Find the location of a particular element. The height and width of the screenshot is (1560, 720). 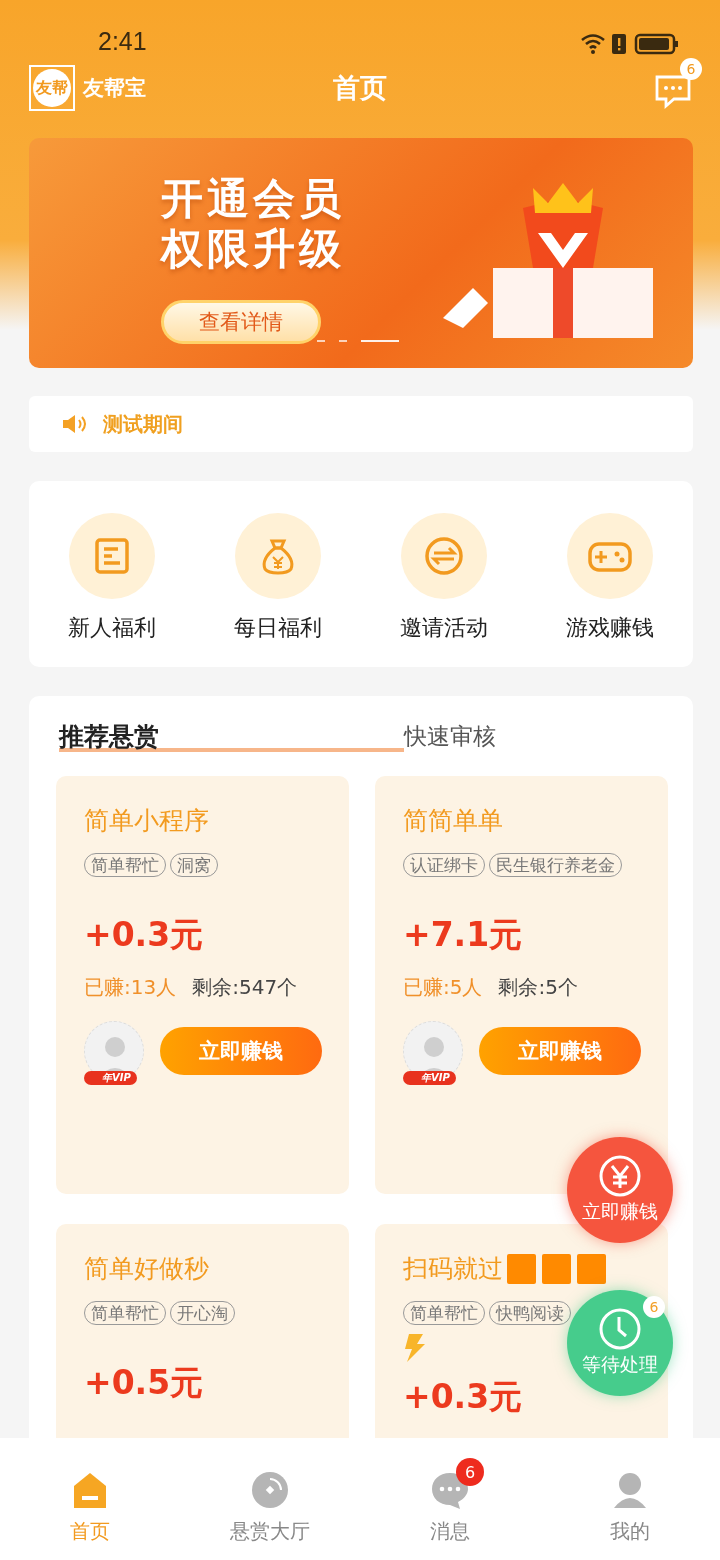

banner-headline: 开通会员 is located at coordinates (253, 199).